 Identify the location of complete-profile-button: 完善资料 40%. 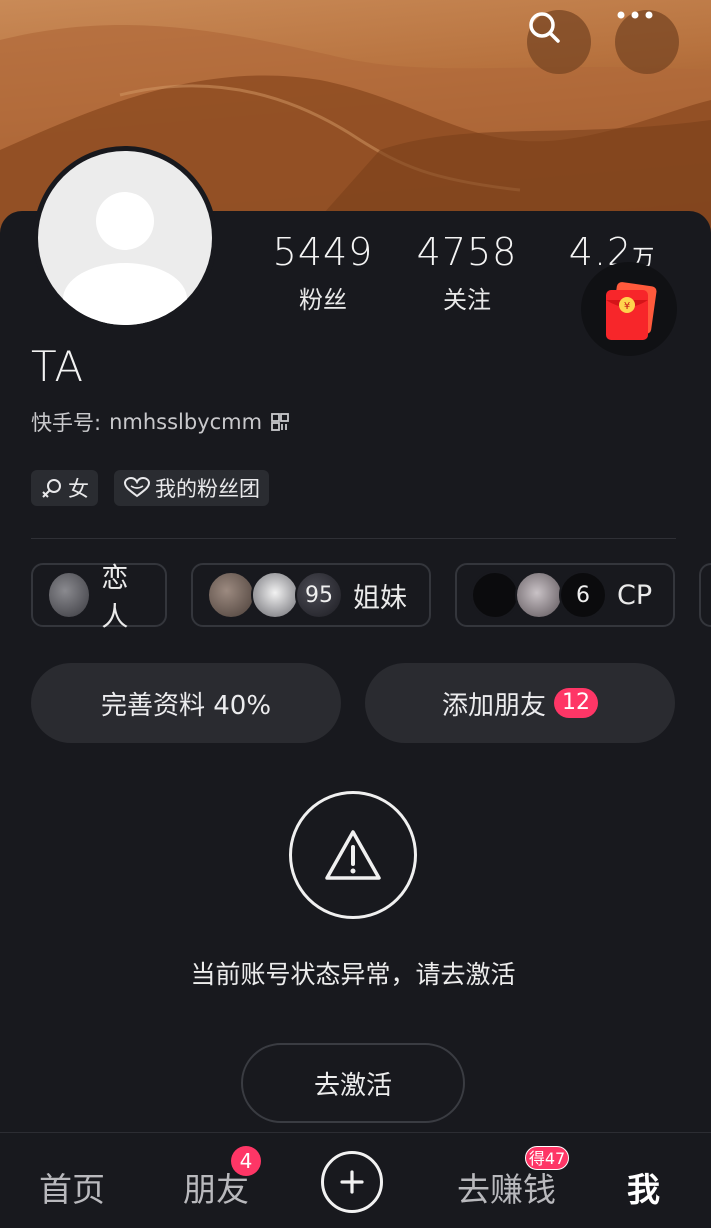
(186, 703).